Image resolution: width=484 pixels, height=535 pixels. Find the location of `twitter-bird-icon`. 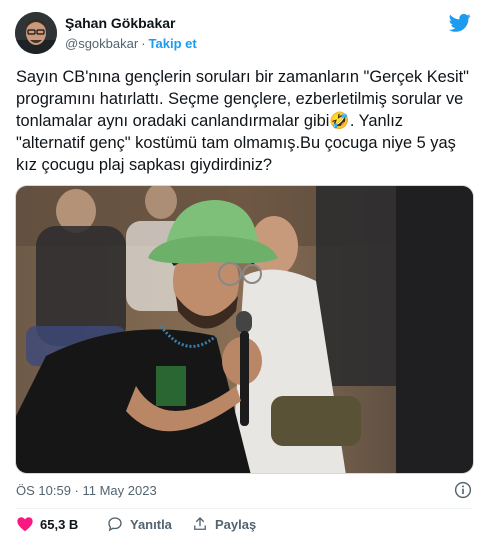

twitter-bird-icon is located at coordinates (460, 23).